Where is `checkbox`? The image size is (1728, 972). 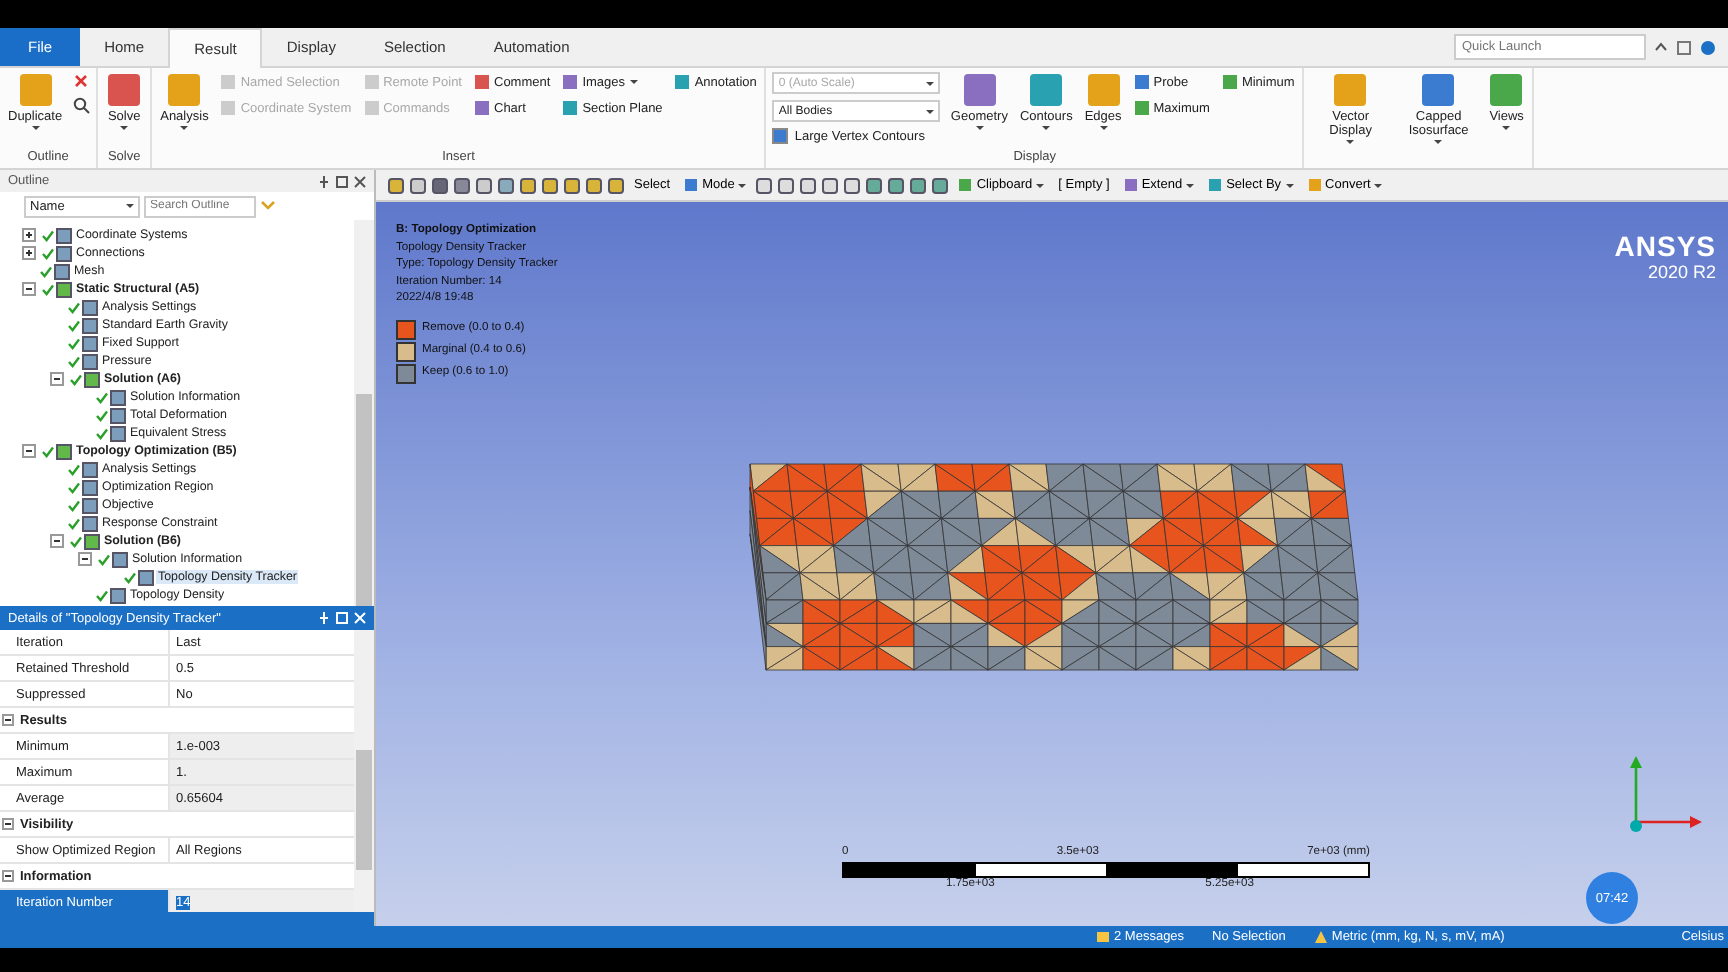 checkbox is located at coordinates (780, 136).